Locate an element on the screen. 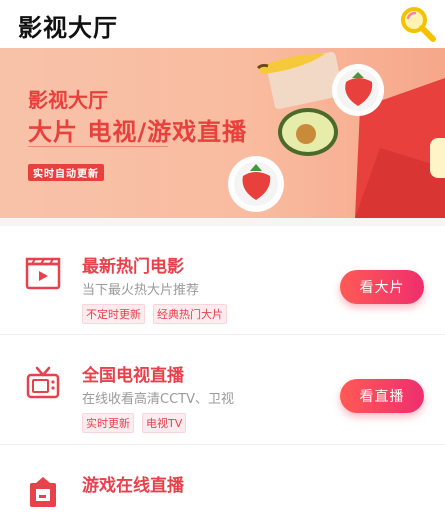 Image resolution: width=445 pixels, height=515 pixels. card-title: 最新热门电影 is located at coordinates (133, 267).